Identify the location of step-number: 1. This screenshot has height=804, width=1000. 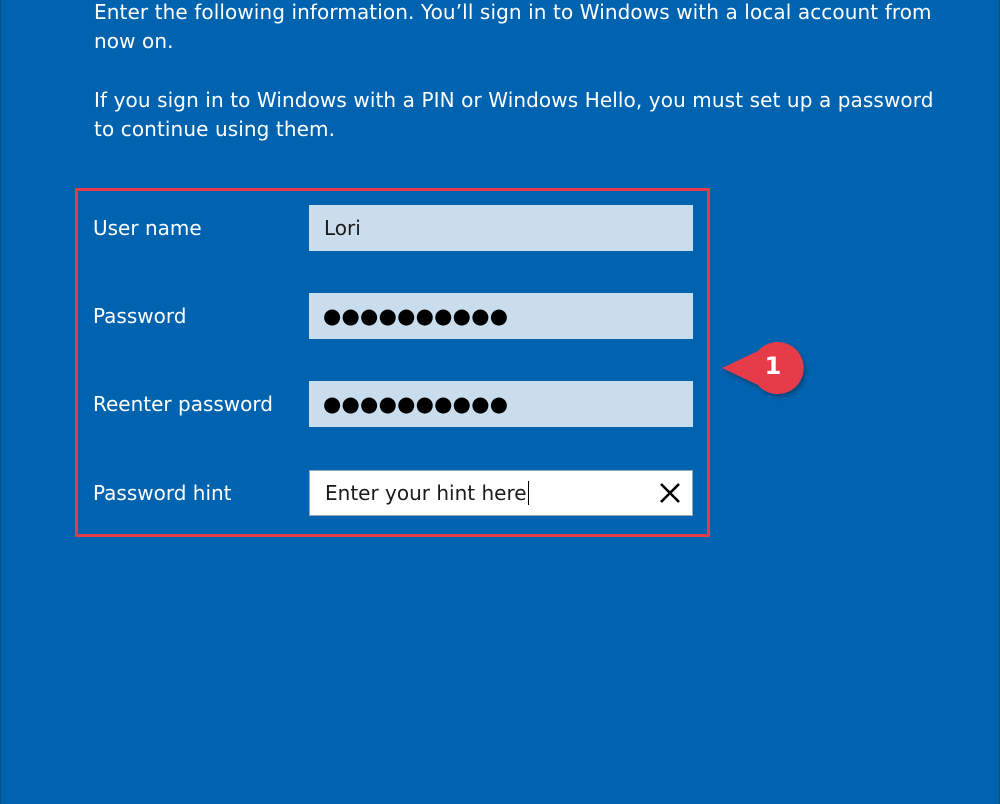
(773, 366).